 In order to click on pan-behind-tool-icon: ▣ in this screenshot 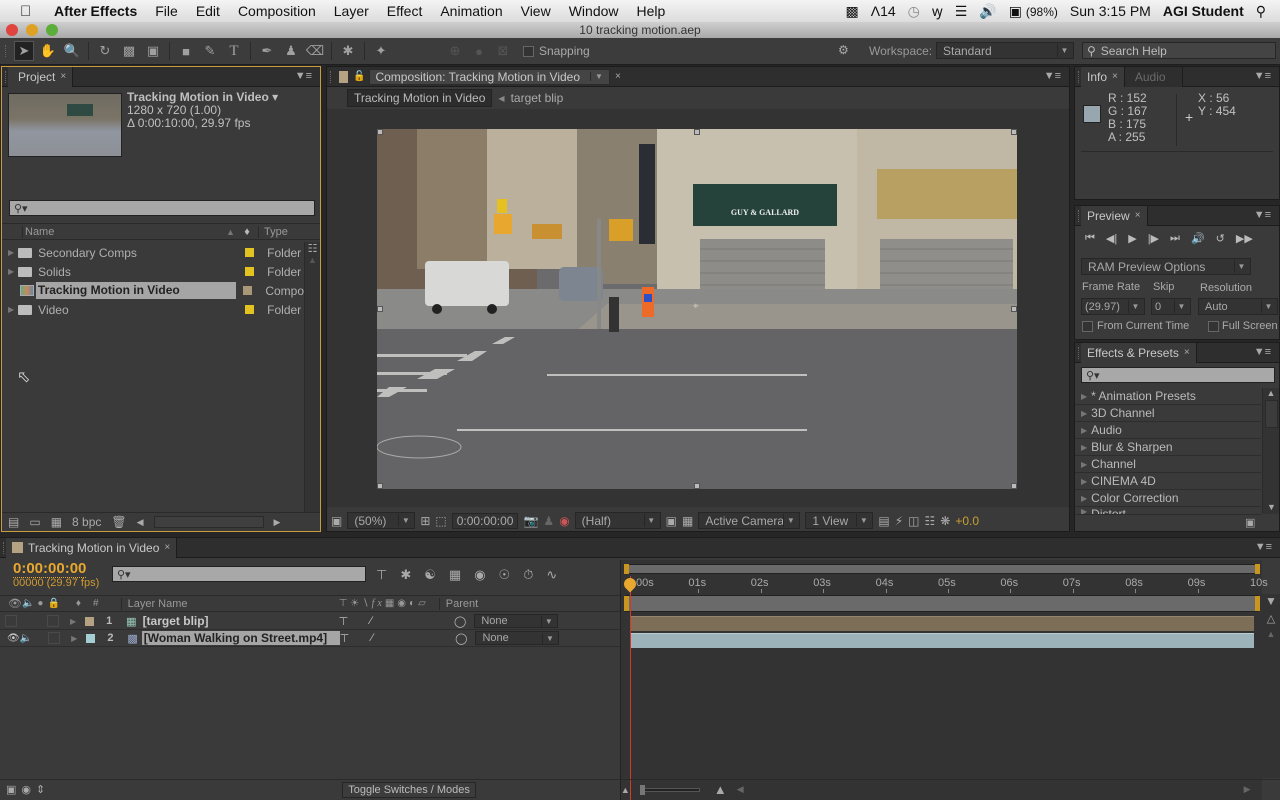, I will do `click(153, 51)`.